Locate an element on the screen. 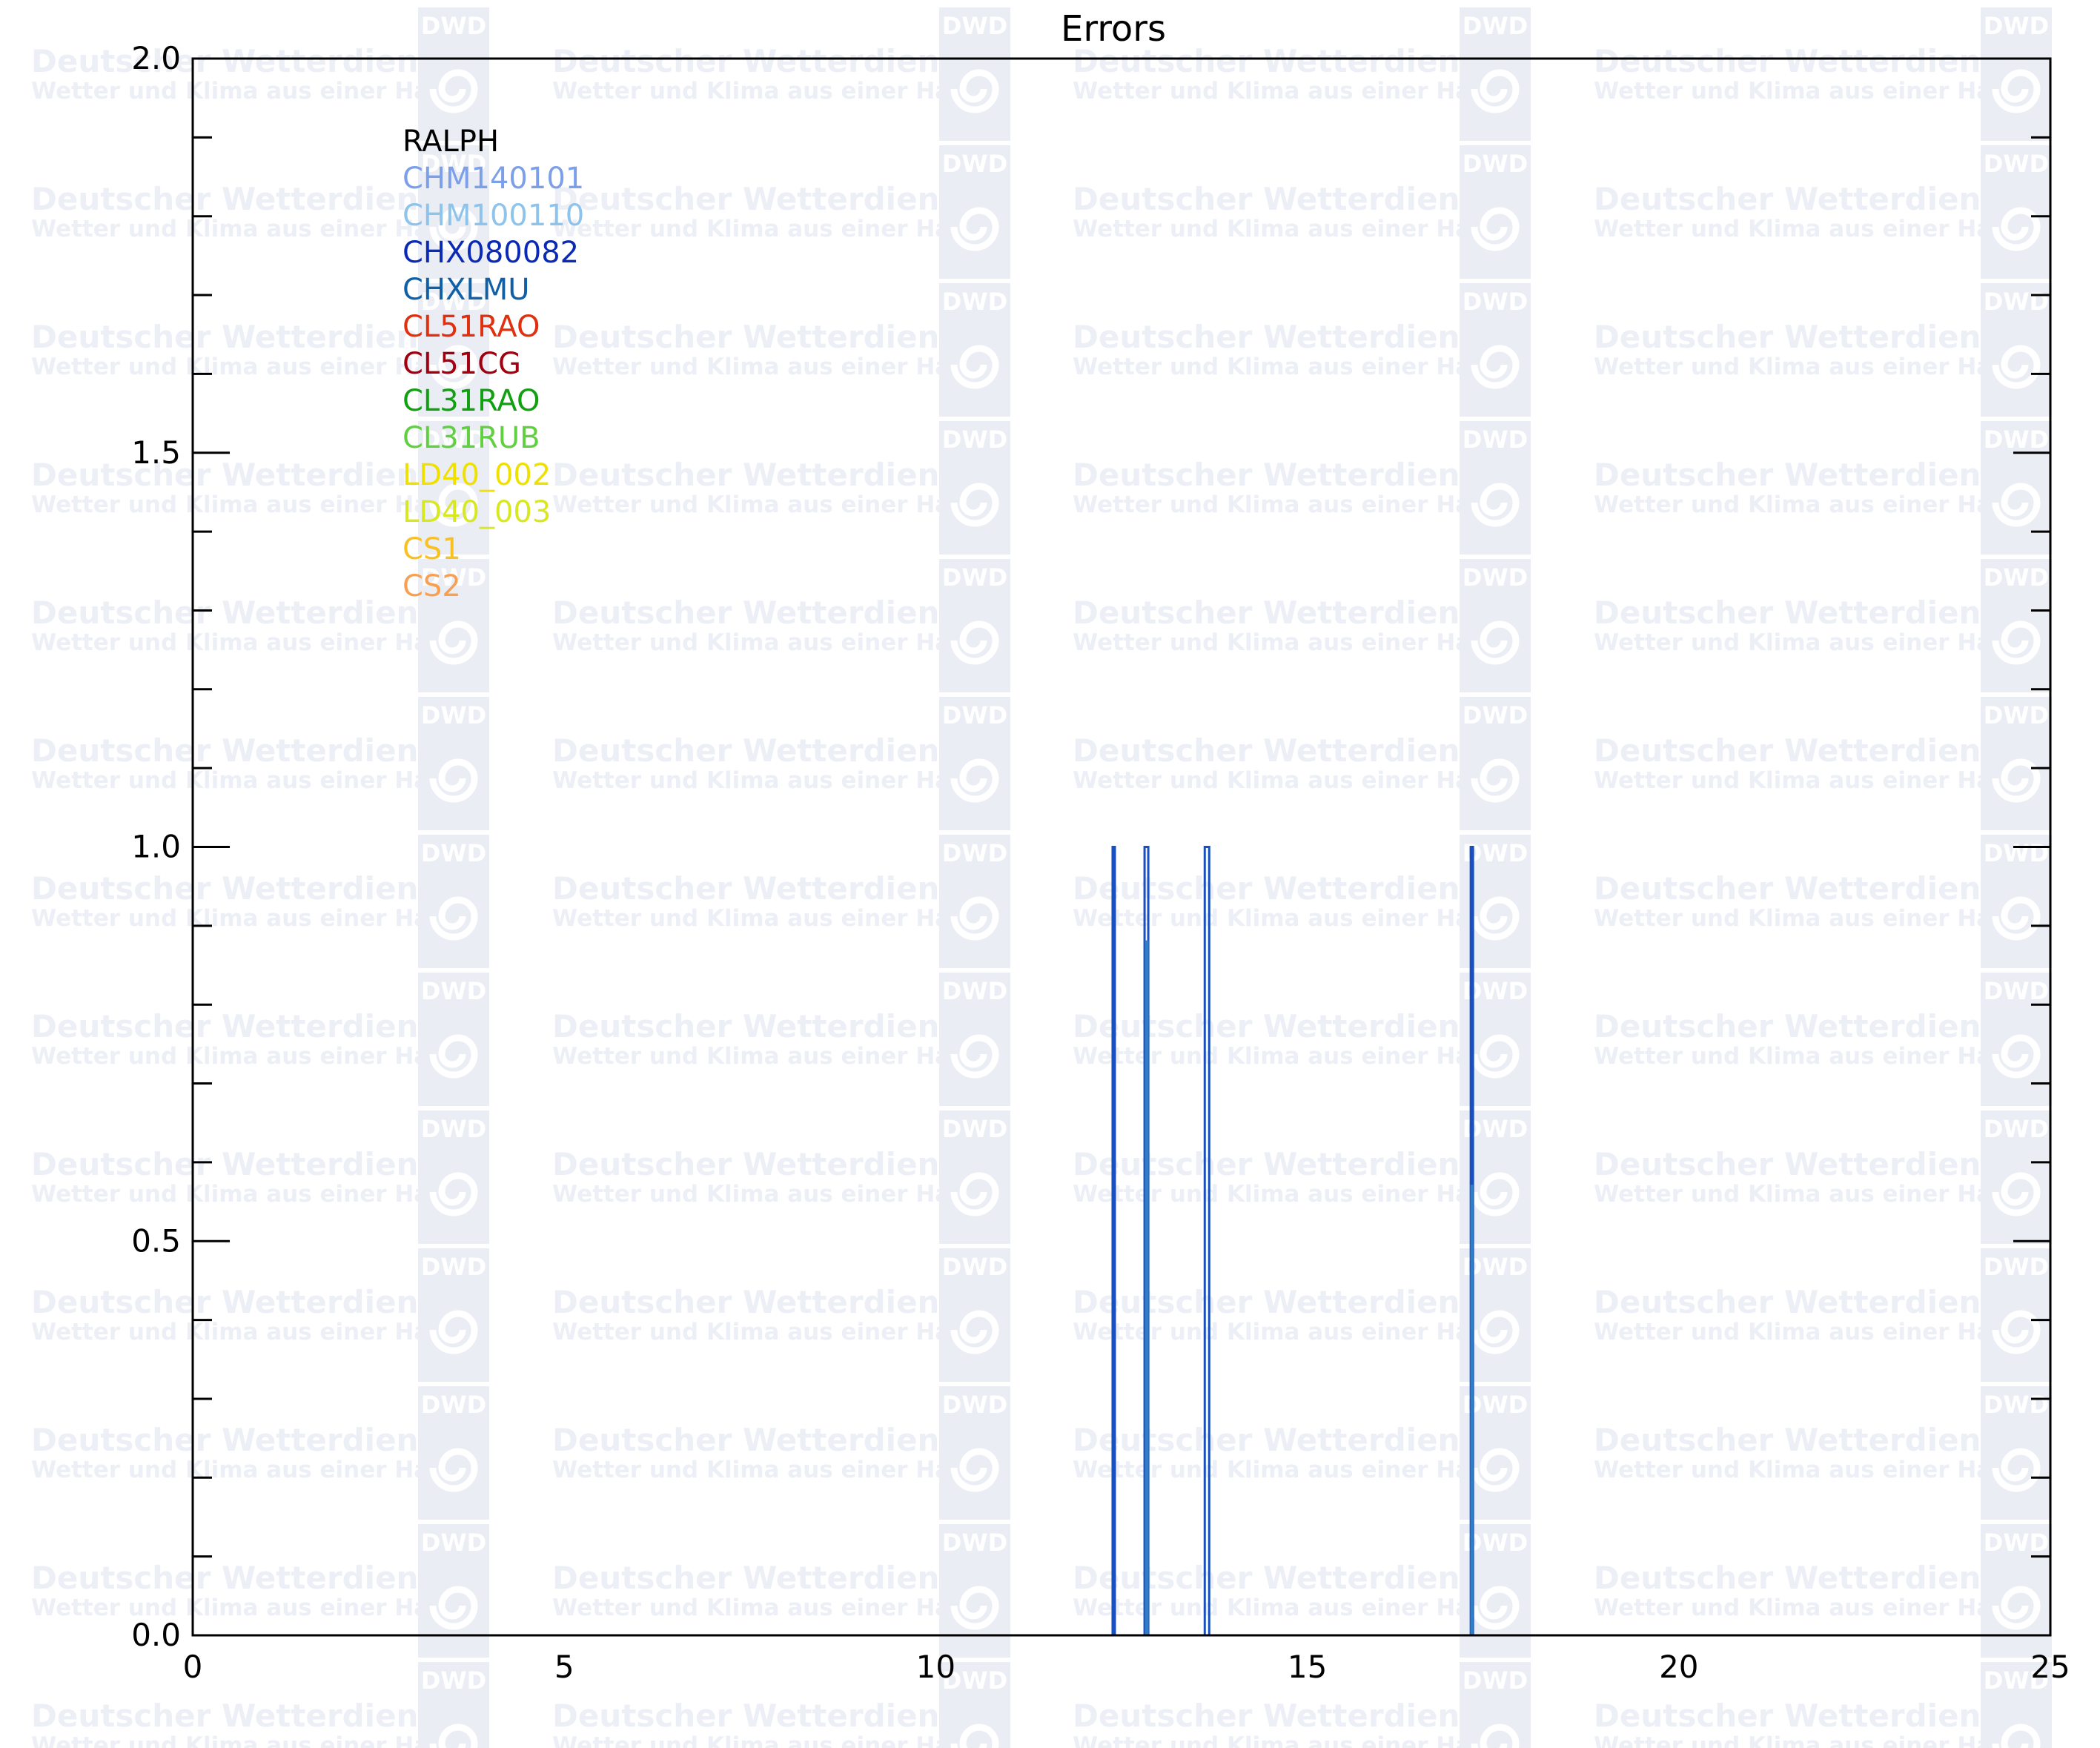 This screenshot has height=1748, width=2100. legend-entry-cl31rao: CL31RAO is located at coordinates (471, 401).